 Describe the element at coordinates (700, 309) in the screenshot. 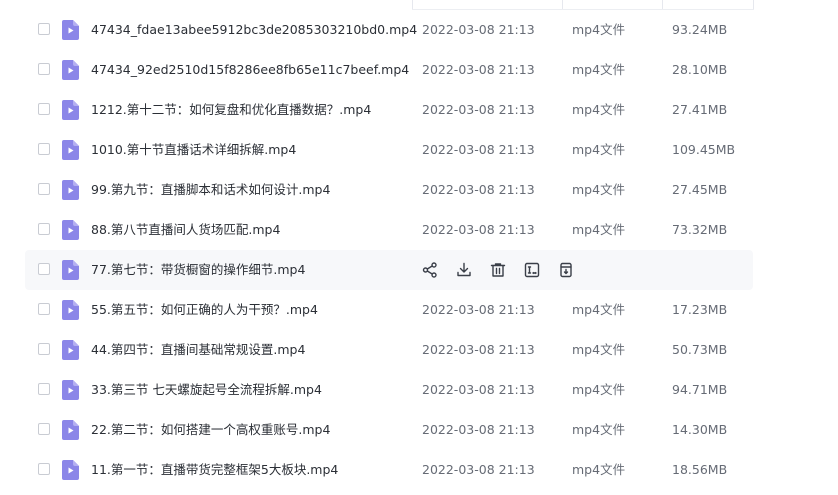

I see `file-size: 17.23MB` at that location.